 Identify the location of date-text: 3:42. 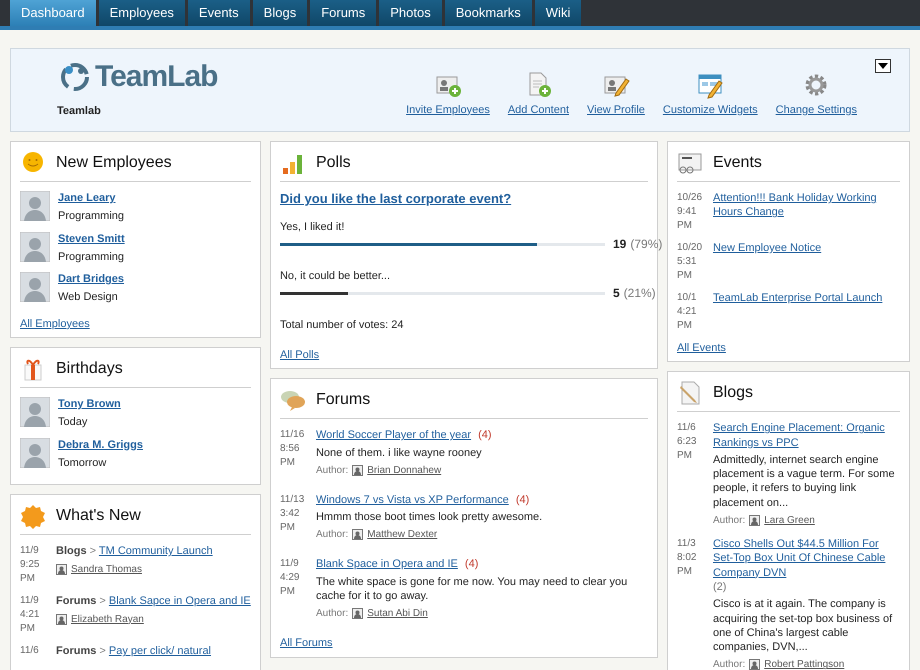
(290, 513).